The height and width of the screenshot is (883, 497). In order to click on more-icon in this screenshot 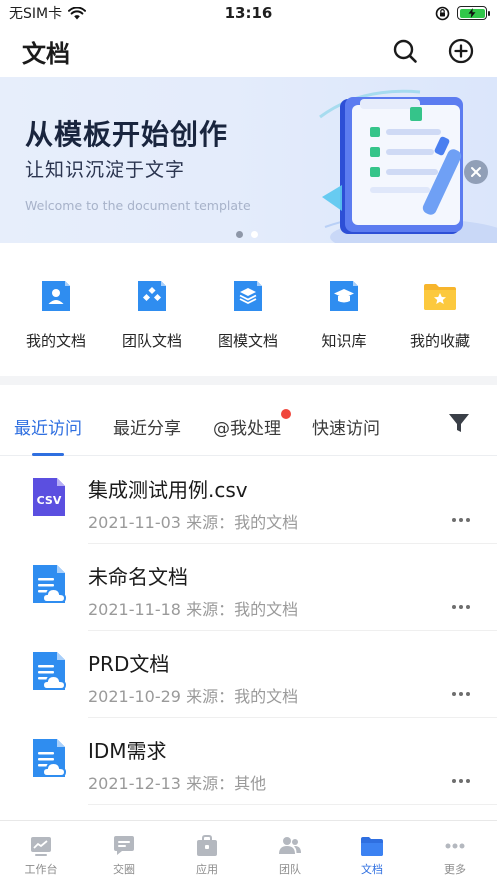, I will do `click(455, 846)`.